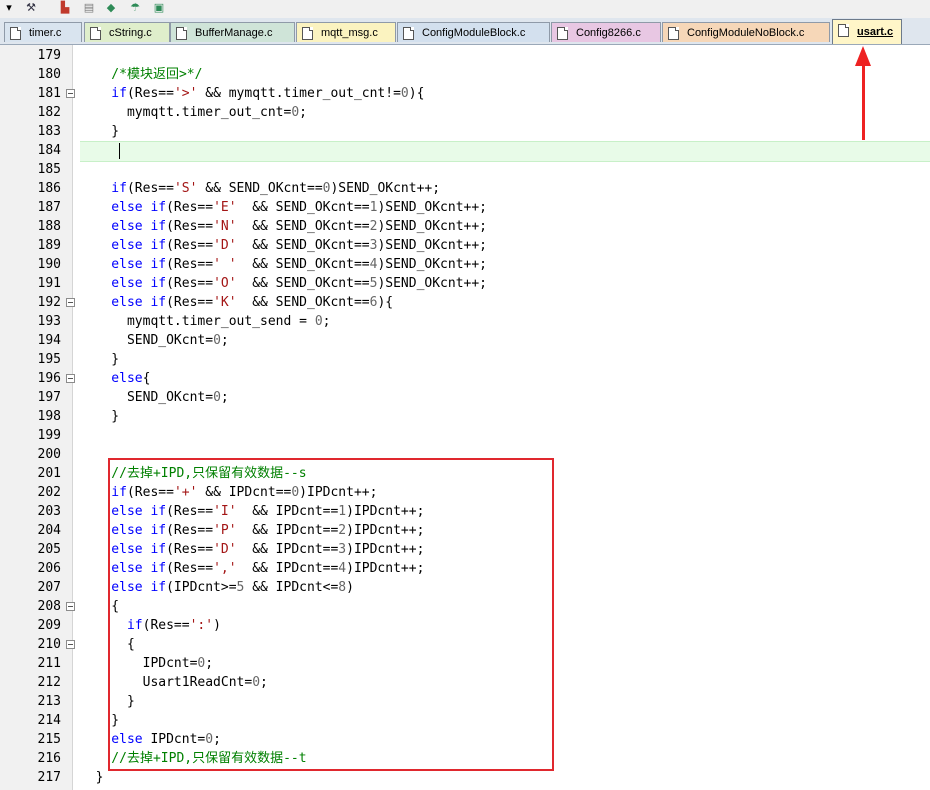 This screenshot has width=930, height=790. What do you see at coordinates (49, 701) in the screenshot?
I see `line-number: 213` at bounding box center [49, 701].